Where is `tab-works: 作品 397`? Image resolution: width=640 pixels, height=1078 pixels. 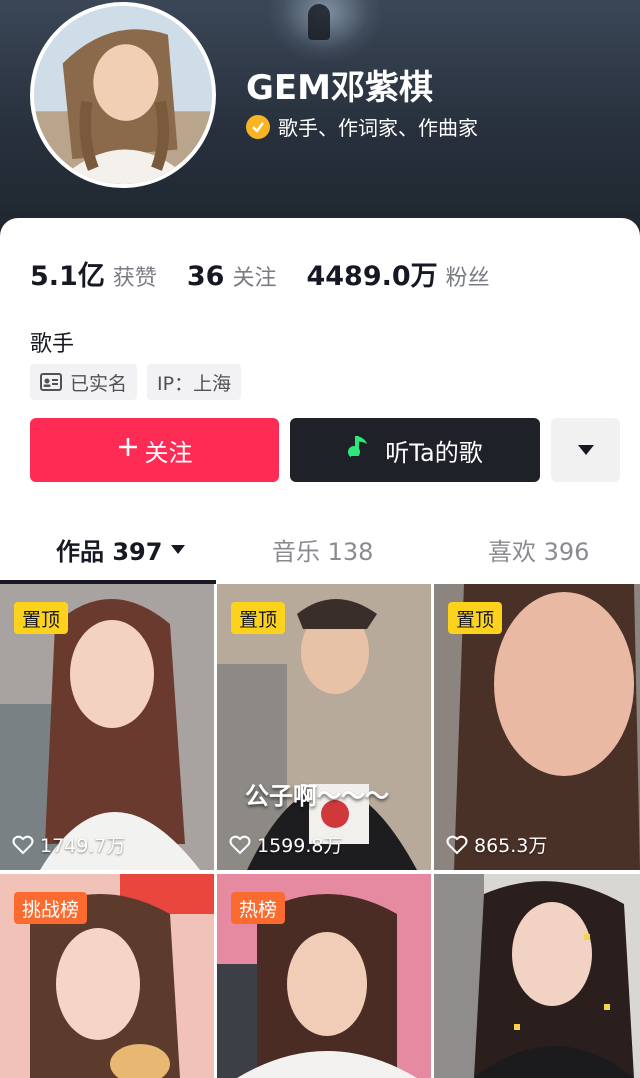 tab-works: 作品 397 is located at coordinates (121, 549).